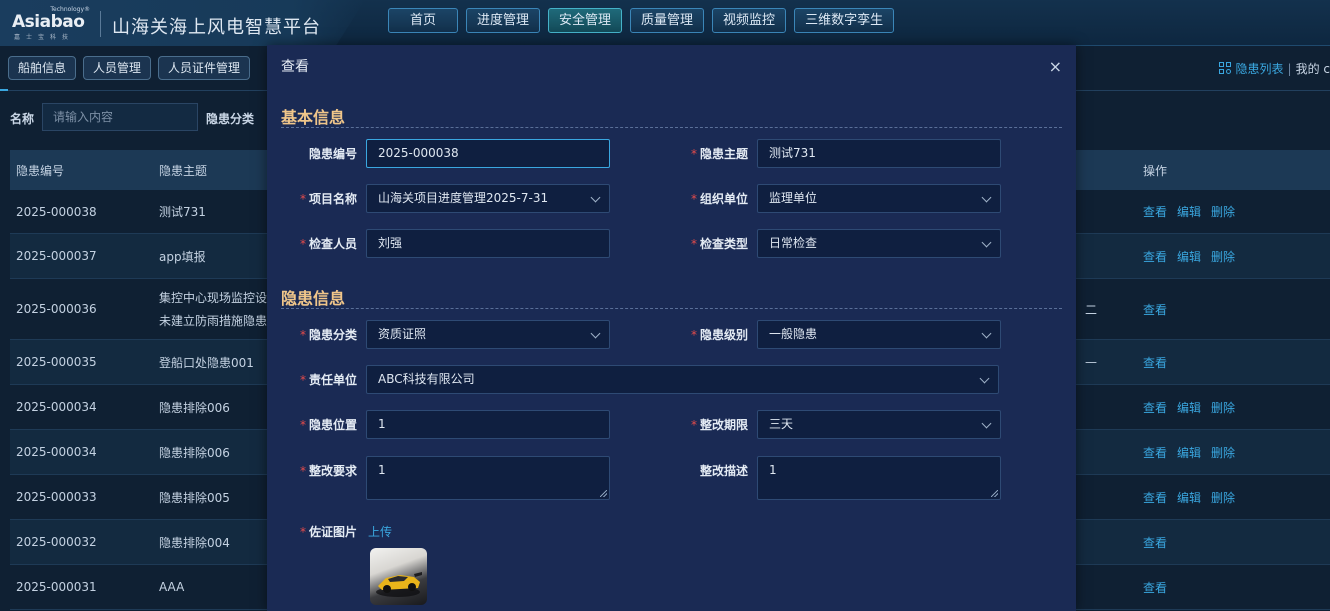  I want to click on brand-divider, so click(100, 24).